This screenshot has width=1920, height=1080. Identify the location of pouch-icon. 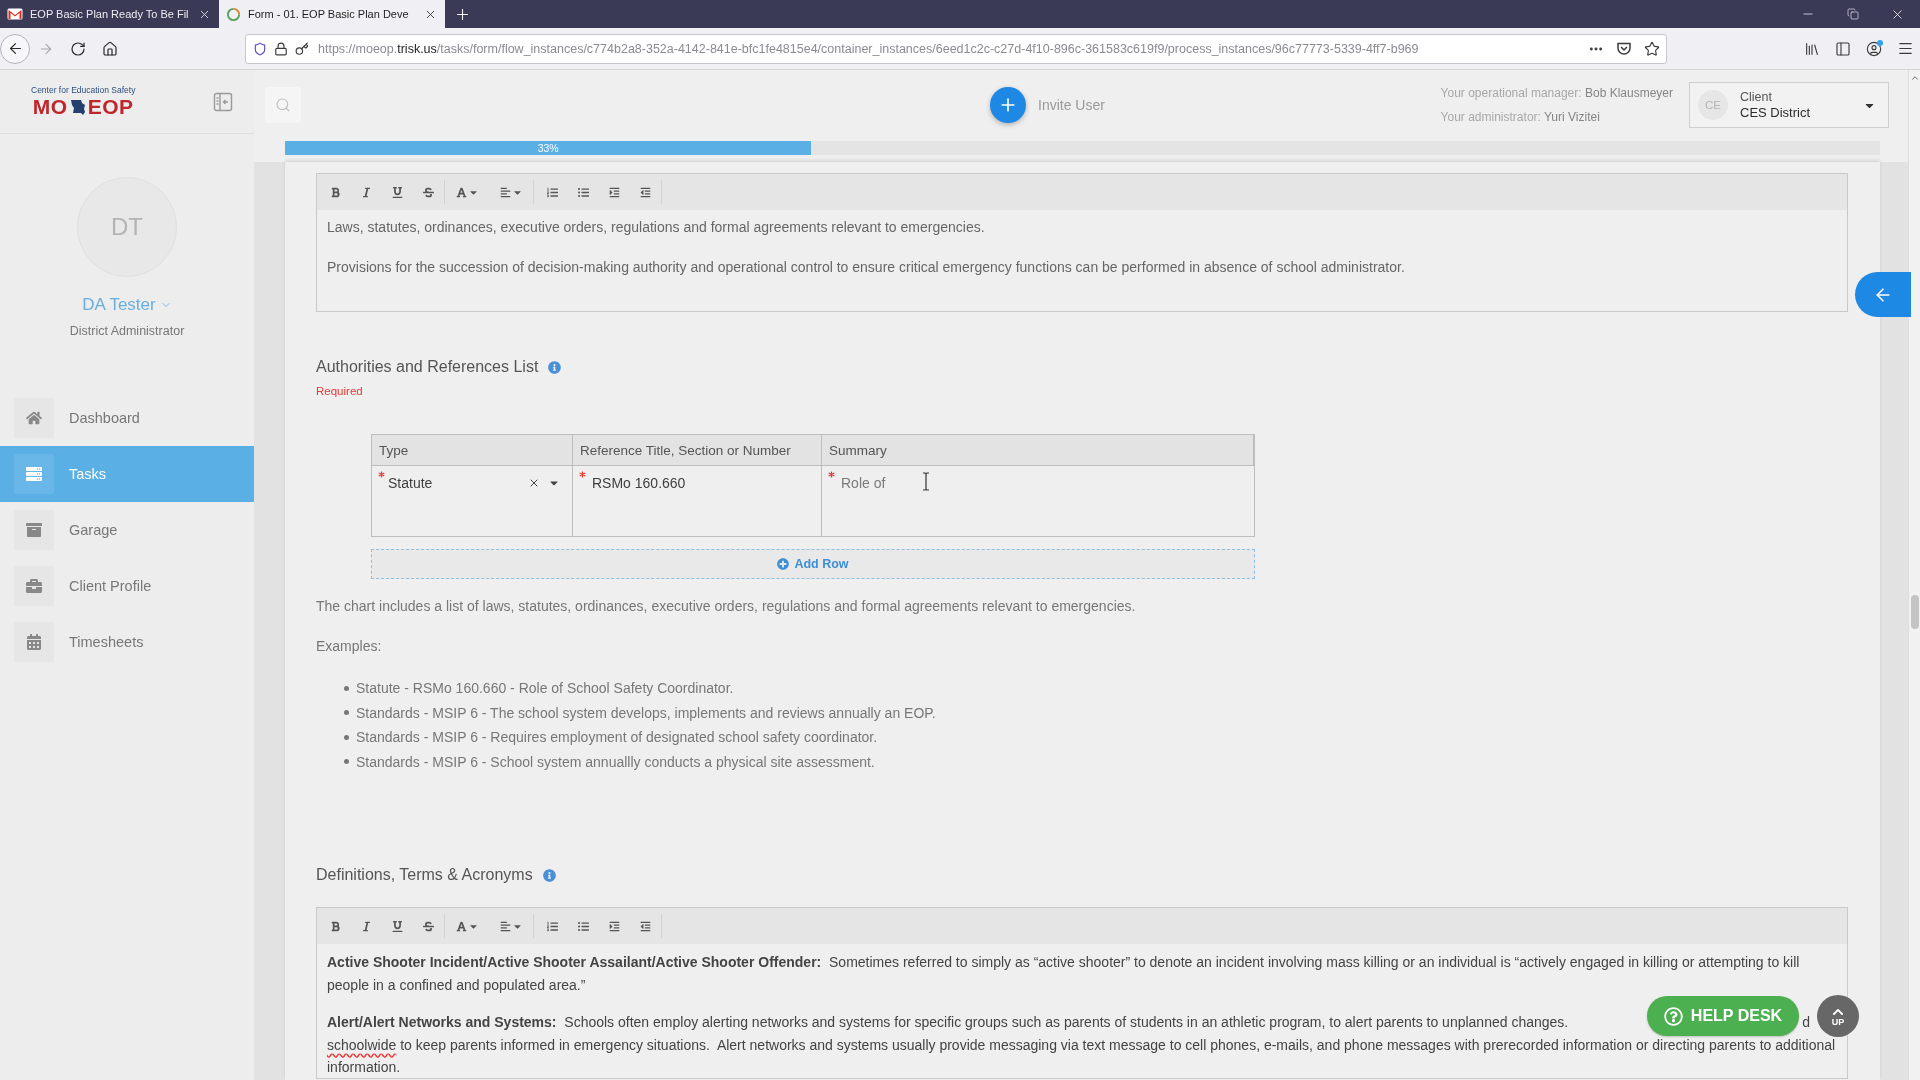
(1624, 48).